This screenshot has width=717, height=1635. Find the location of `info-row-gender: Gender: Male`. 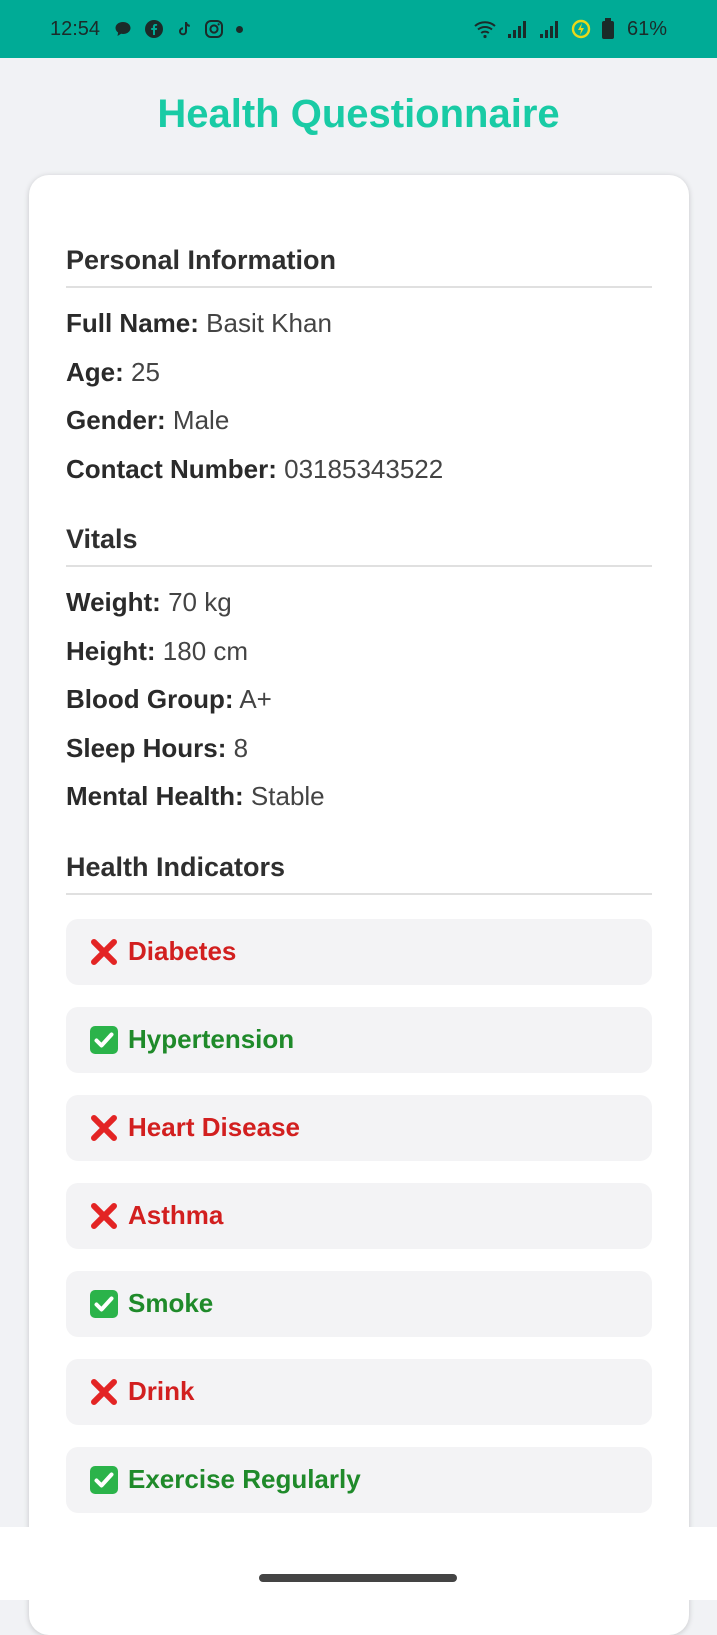

info-row-gender: Gender: Male is located at coordinates (359, 429).